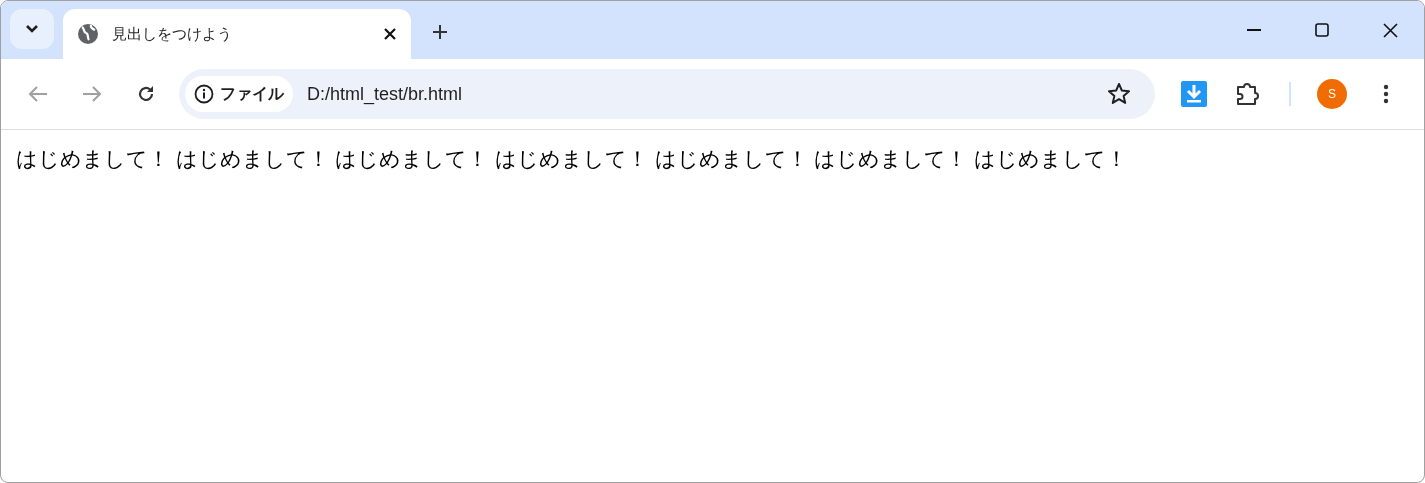 This screenshot has height=483, width=1425. I want to click on site-info-chip: ファイル, so click(239, 94).